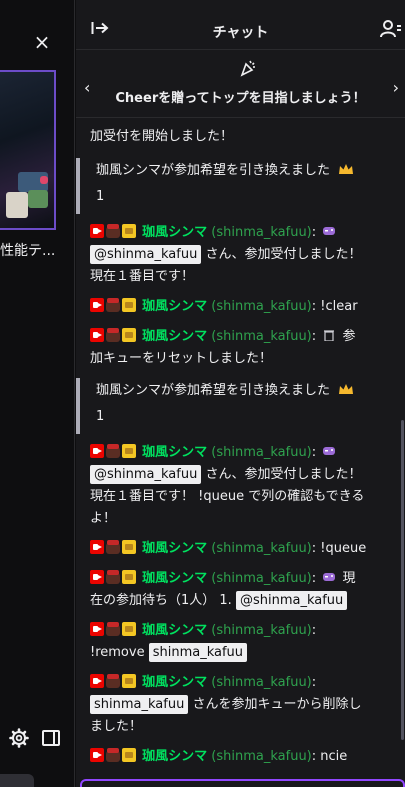 Image resolution: width=405 pixels, height=787 pixels. Describe the element at coordinates (339, 306) in the screenshot. I see `message-text: !clear` at that location.